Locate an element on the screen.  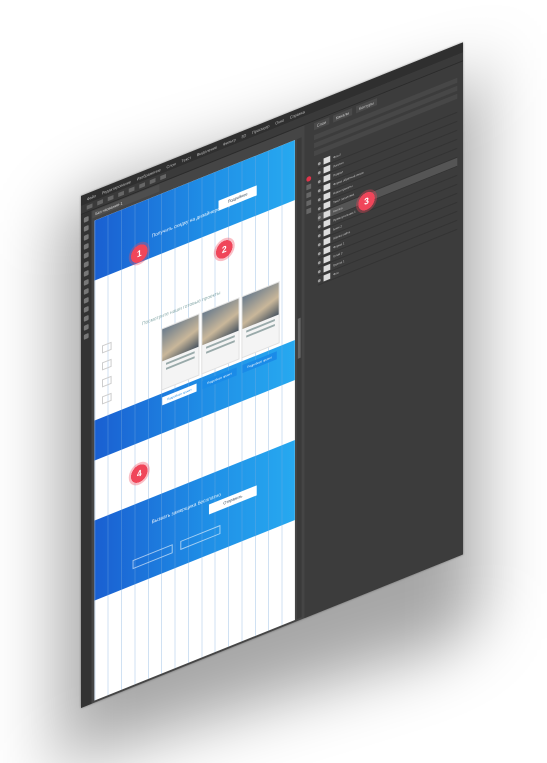
eraser-tool-icon is located at coordinates (86, 282).